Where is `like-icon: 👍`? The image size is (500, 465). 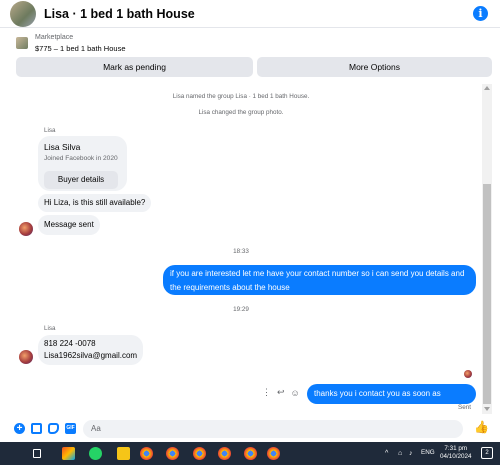 like-icon: 👍 is located at coordinates (481, 427).